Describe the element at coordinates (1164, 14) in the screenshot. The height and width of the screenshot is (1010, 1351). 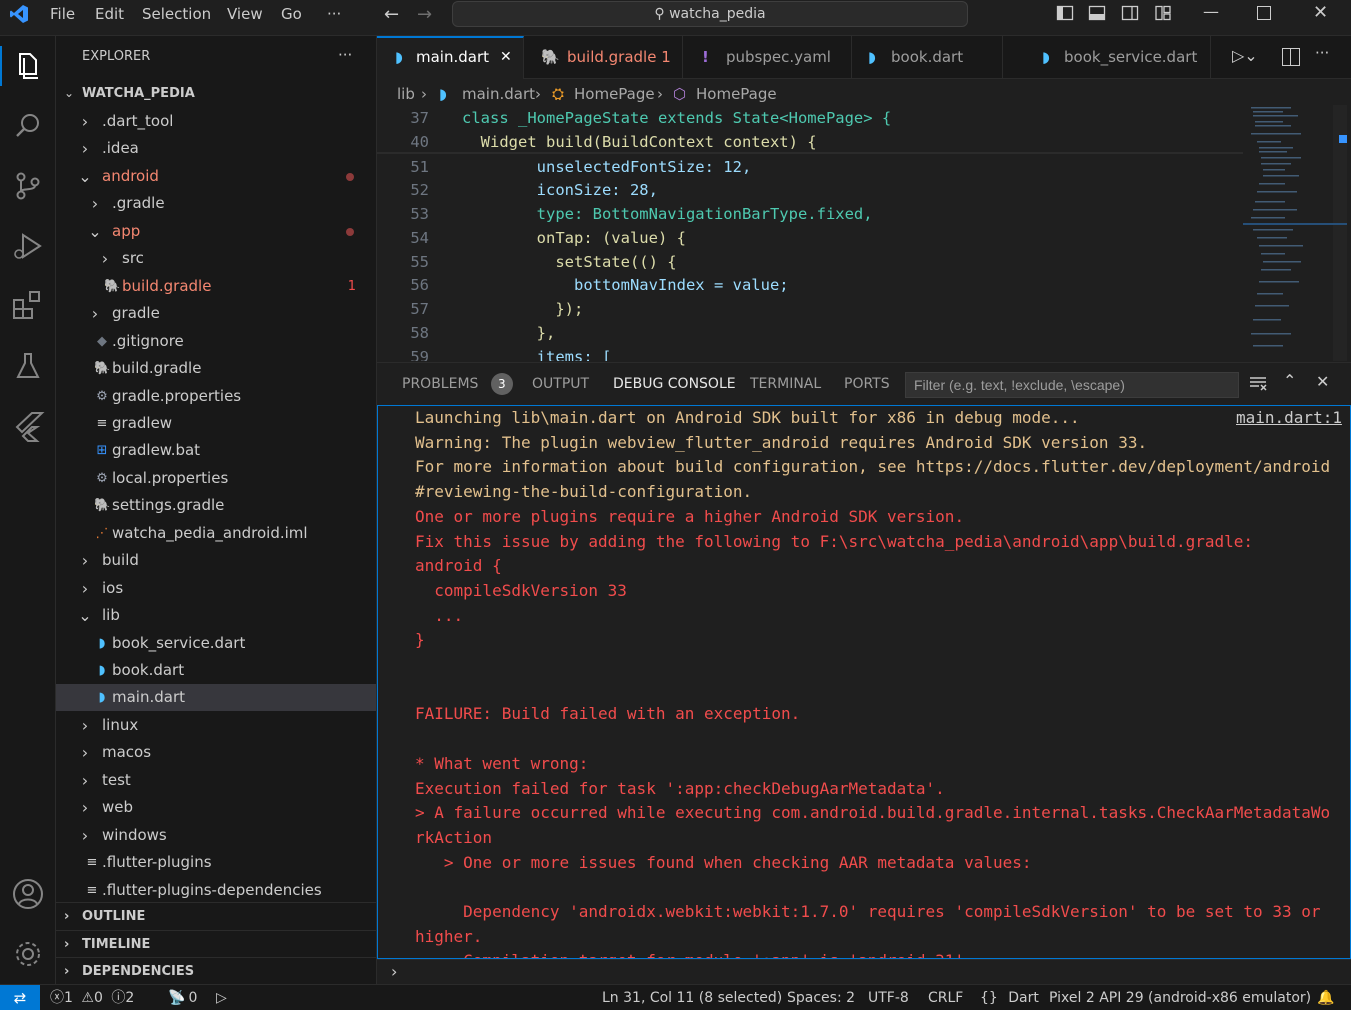
I see `customize-layout-icon` at that location.